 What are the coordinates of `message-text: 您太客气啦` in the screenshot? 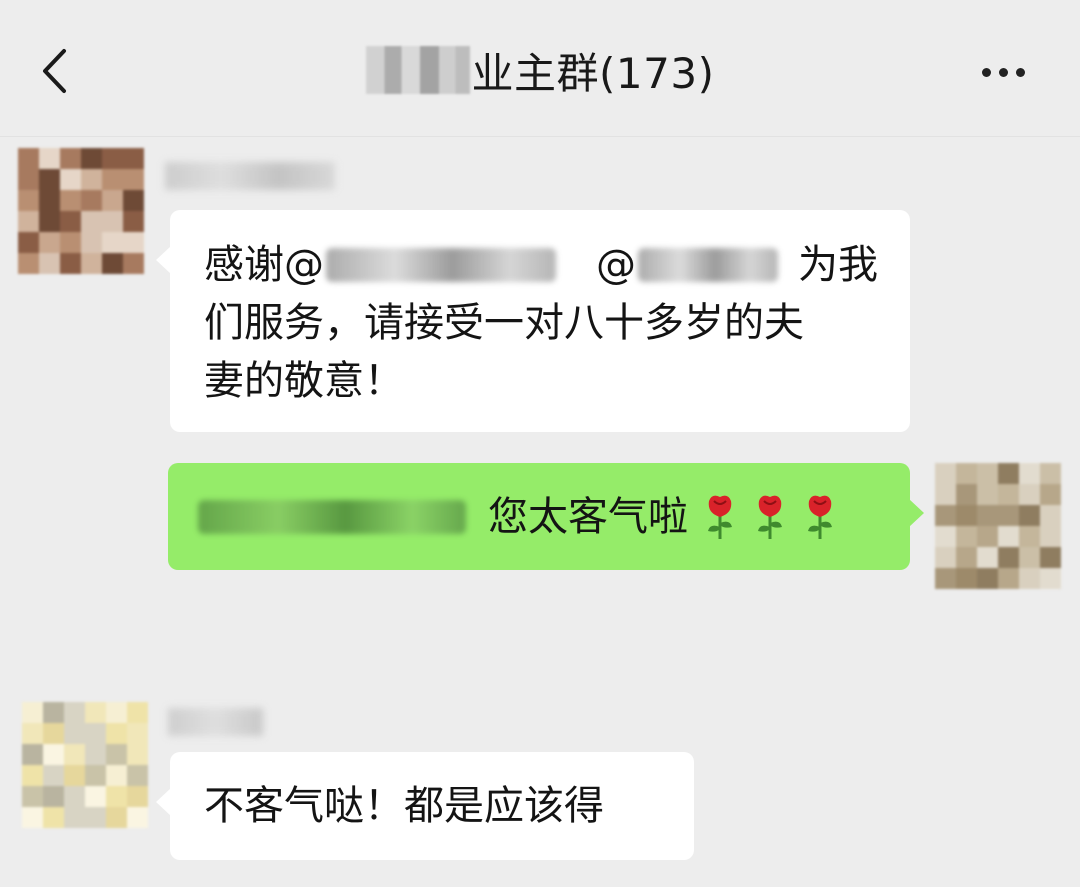 It's located at (588, 516).